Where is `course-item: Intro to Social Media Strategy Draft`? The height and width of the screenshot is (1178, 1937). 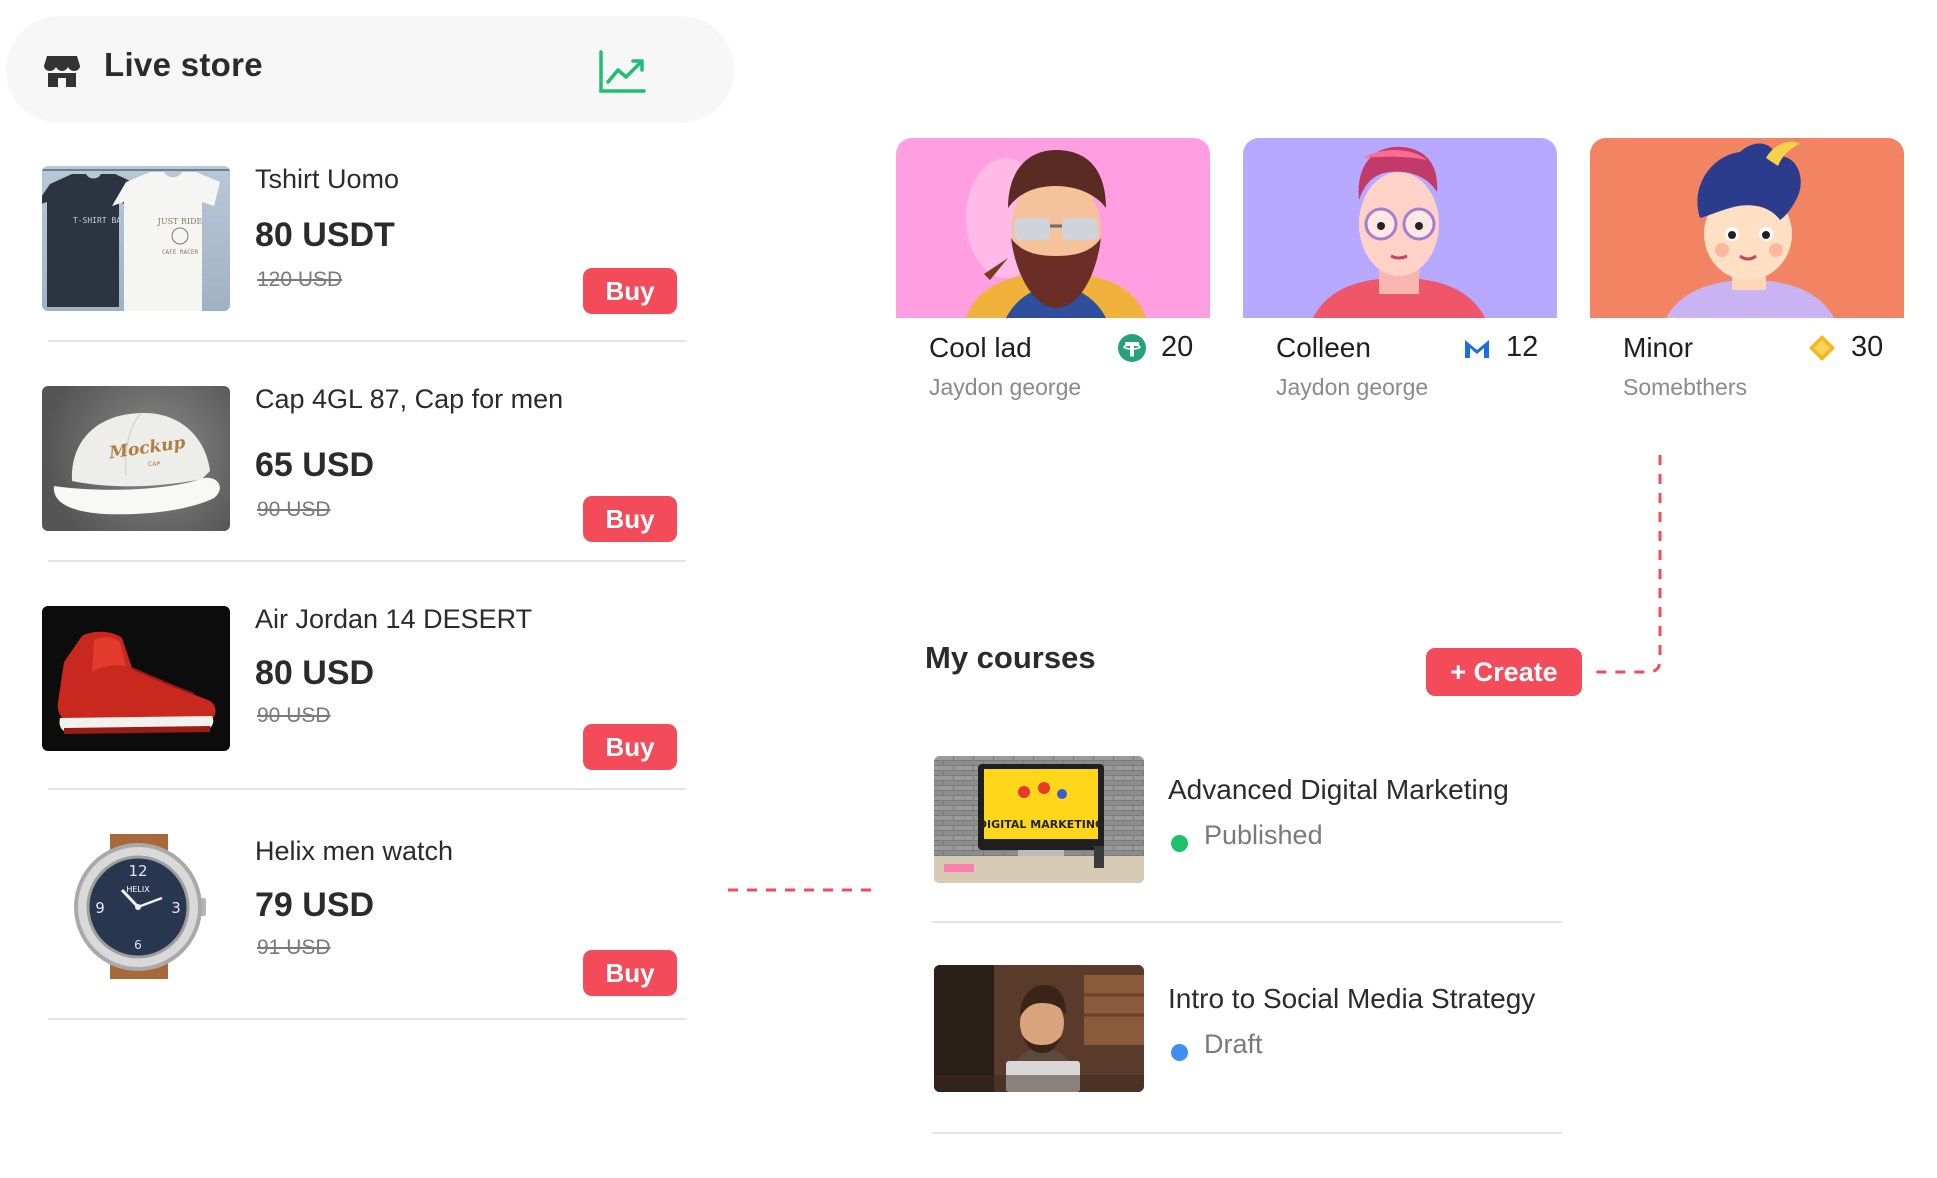 course-item: Intro to Social Media Strategy Draft is located at coordinates (1254, 1035).